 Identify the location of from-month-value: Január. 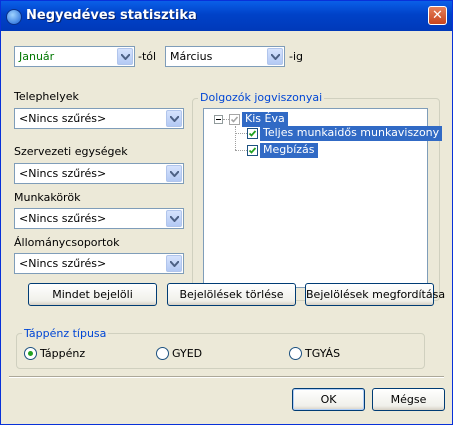
(37, 56).